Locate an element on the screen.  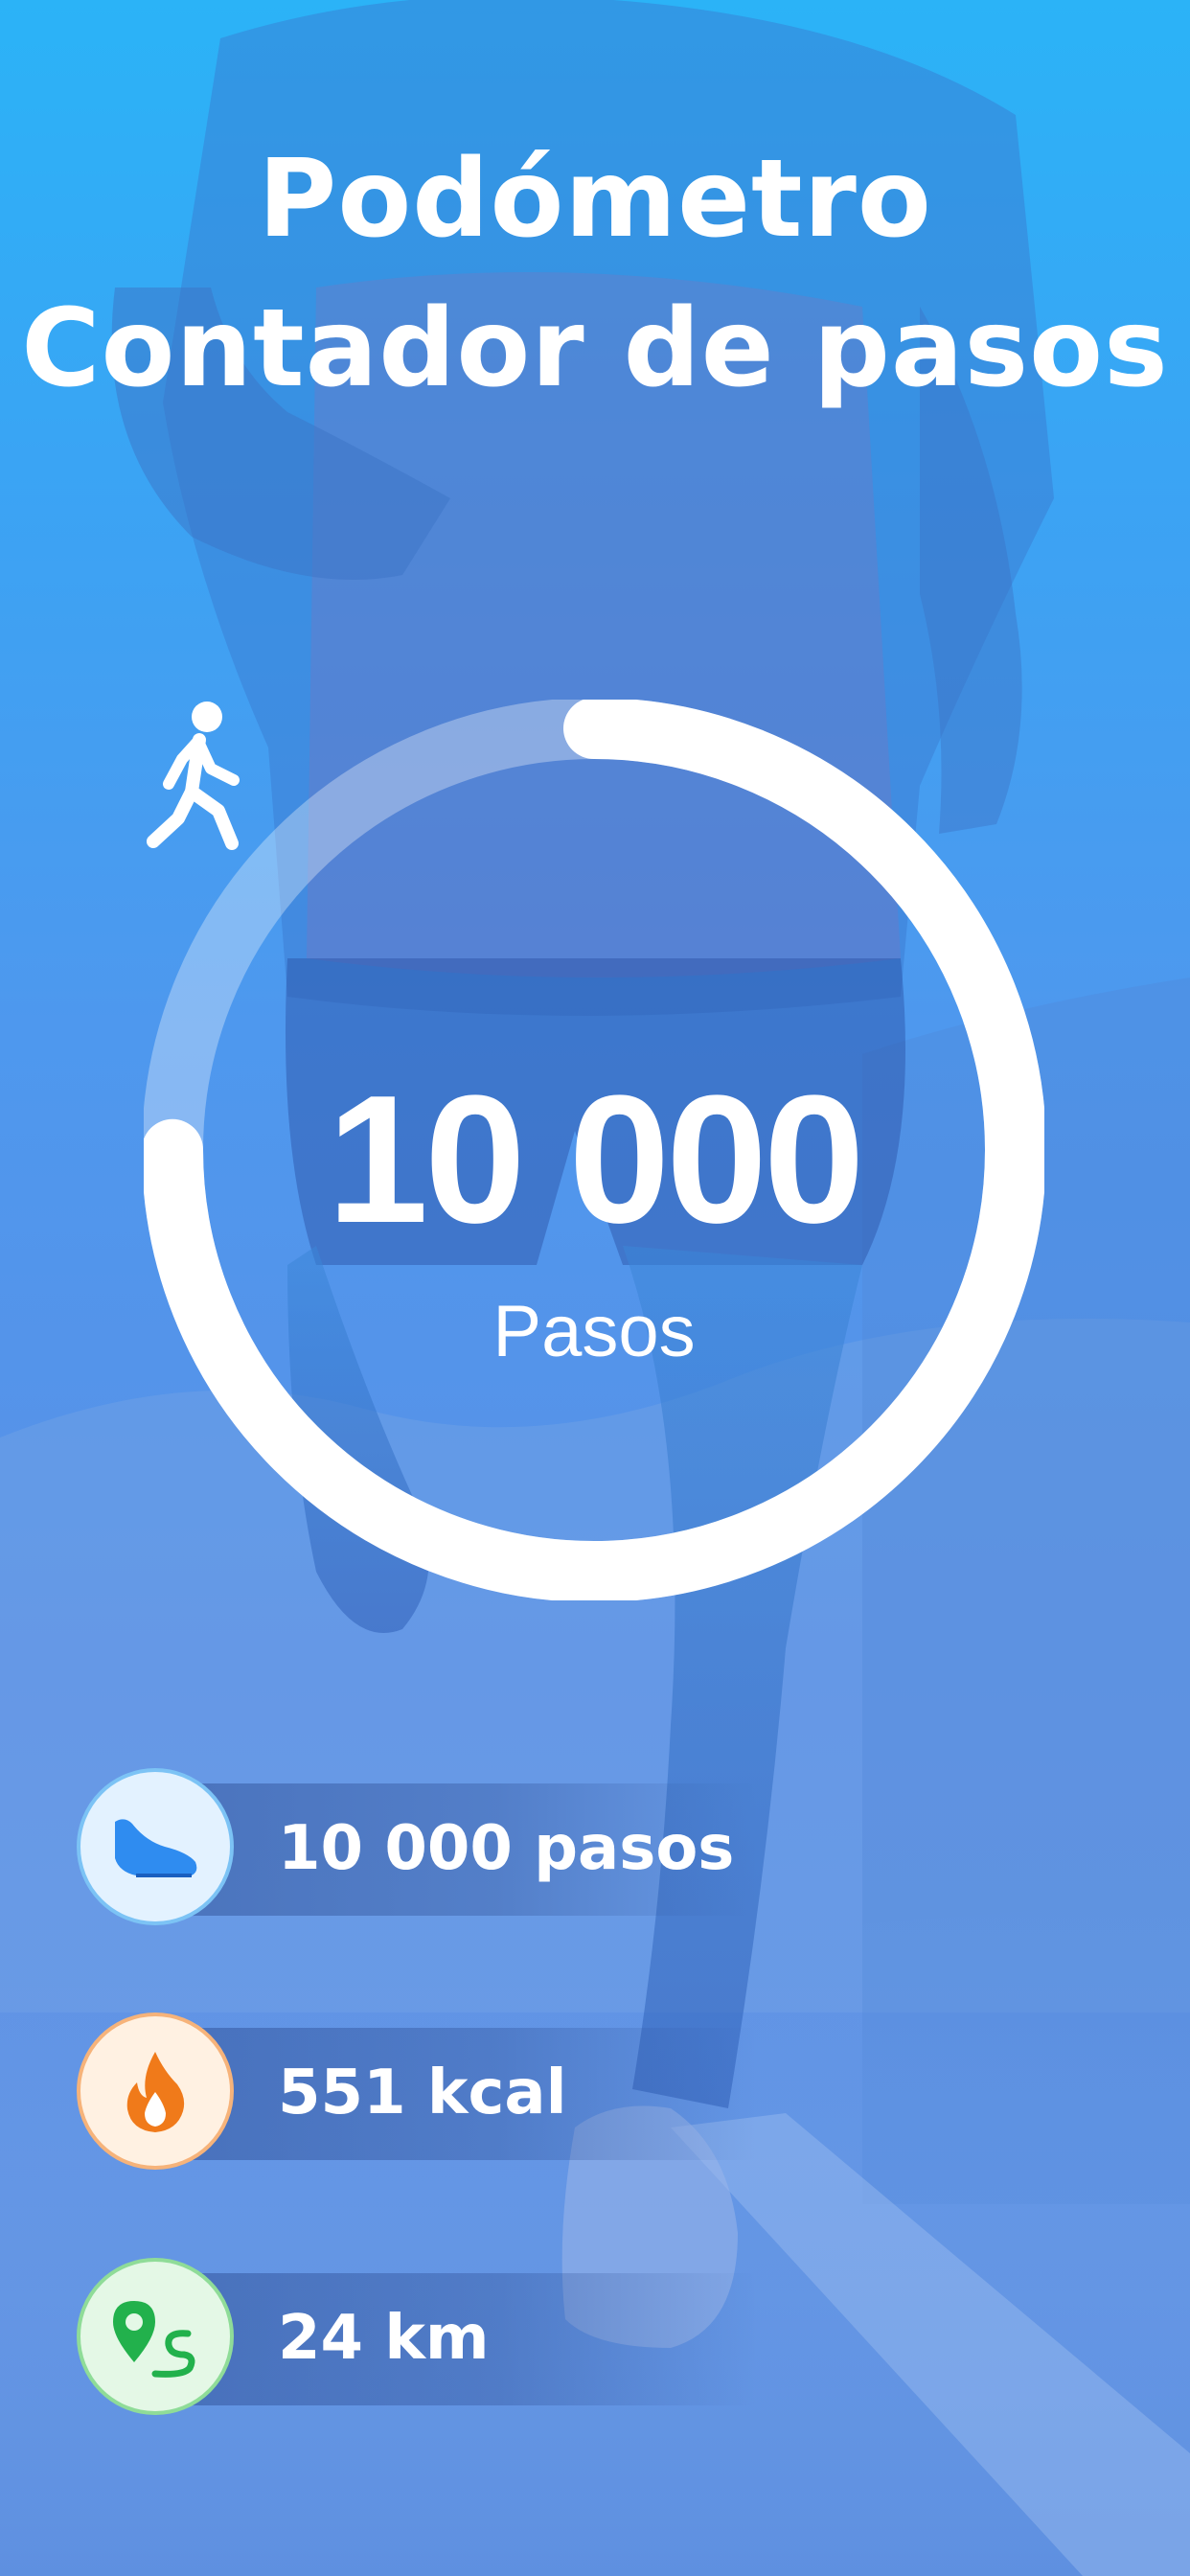
stat-row-calories: 551 kcal is located at coordinates (441, 2093).